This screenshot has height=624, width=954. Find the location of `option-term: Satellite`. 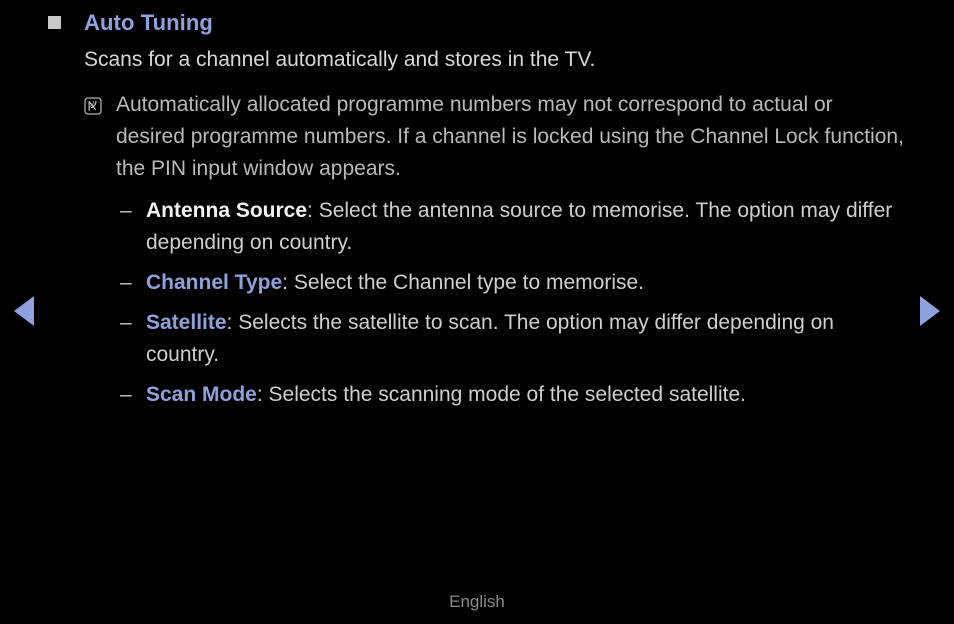

option-term: Satellite is located at coordinates (186, 322).